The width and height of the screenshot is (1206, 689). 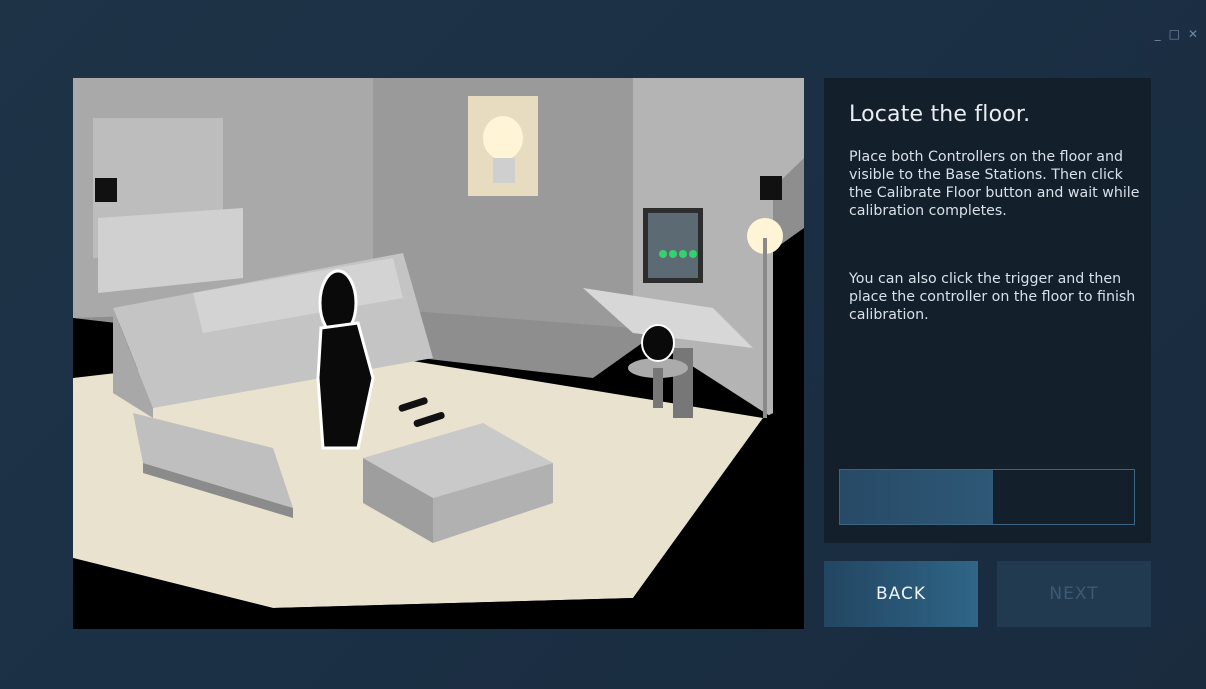 I want to click on next-button: NEXT, so click(x=1074, y=594).